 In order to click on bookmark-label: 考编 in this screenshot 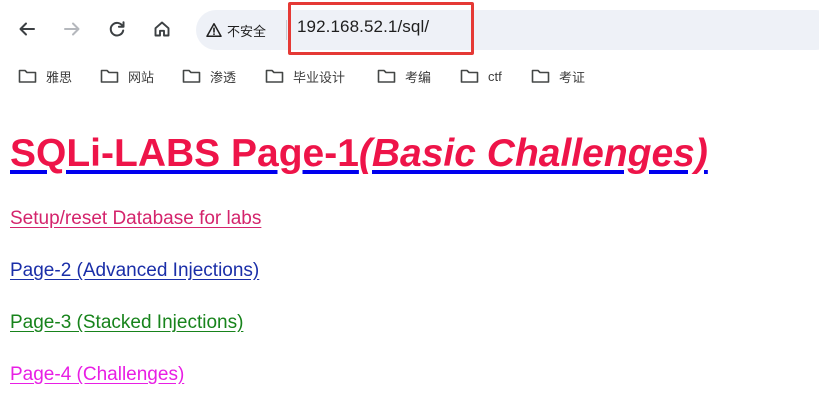, I will do `click(418, 77)`.